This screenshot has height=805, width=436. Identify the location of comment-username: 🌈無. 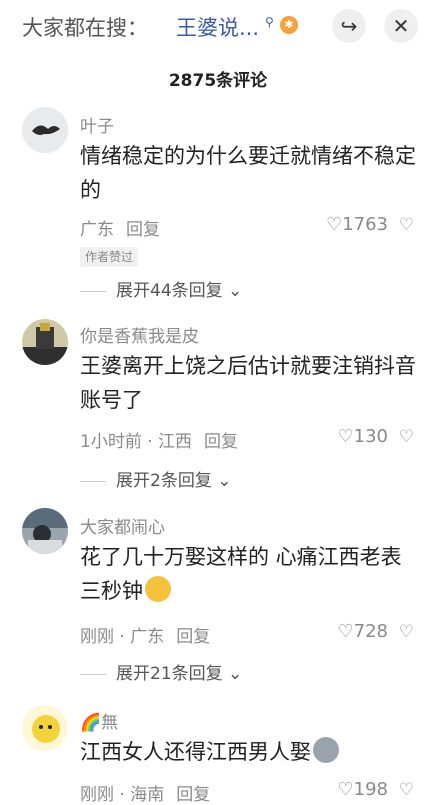
(99, 720).